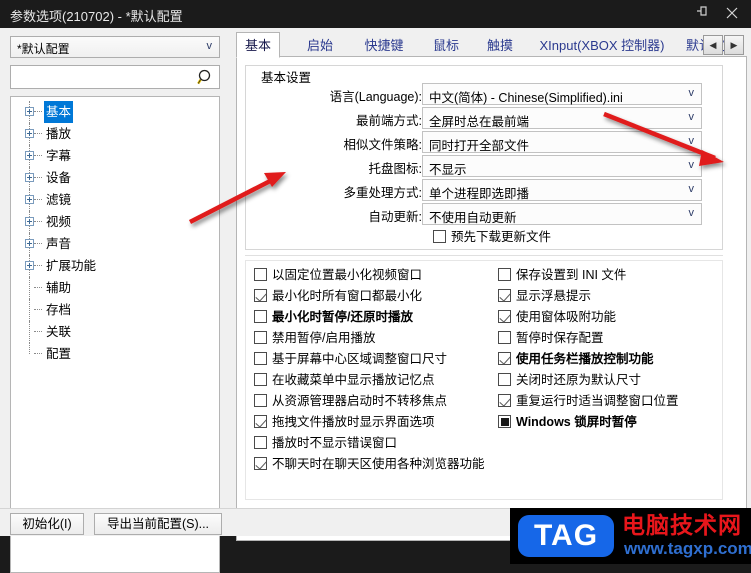  What do you see at coordinates (375, 14) in the screenshot?
I see `title-bar: 参数选项(210702) - *默认配置` at bounding box center [375, 14].